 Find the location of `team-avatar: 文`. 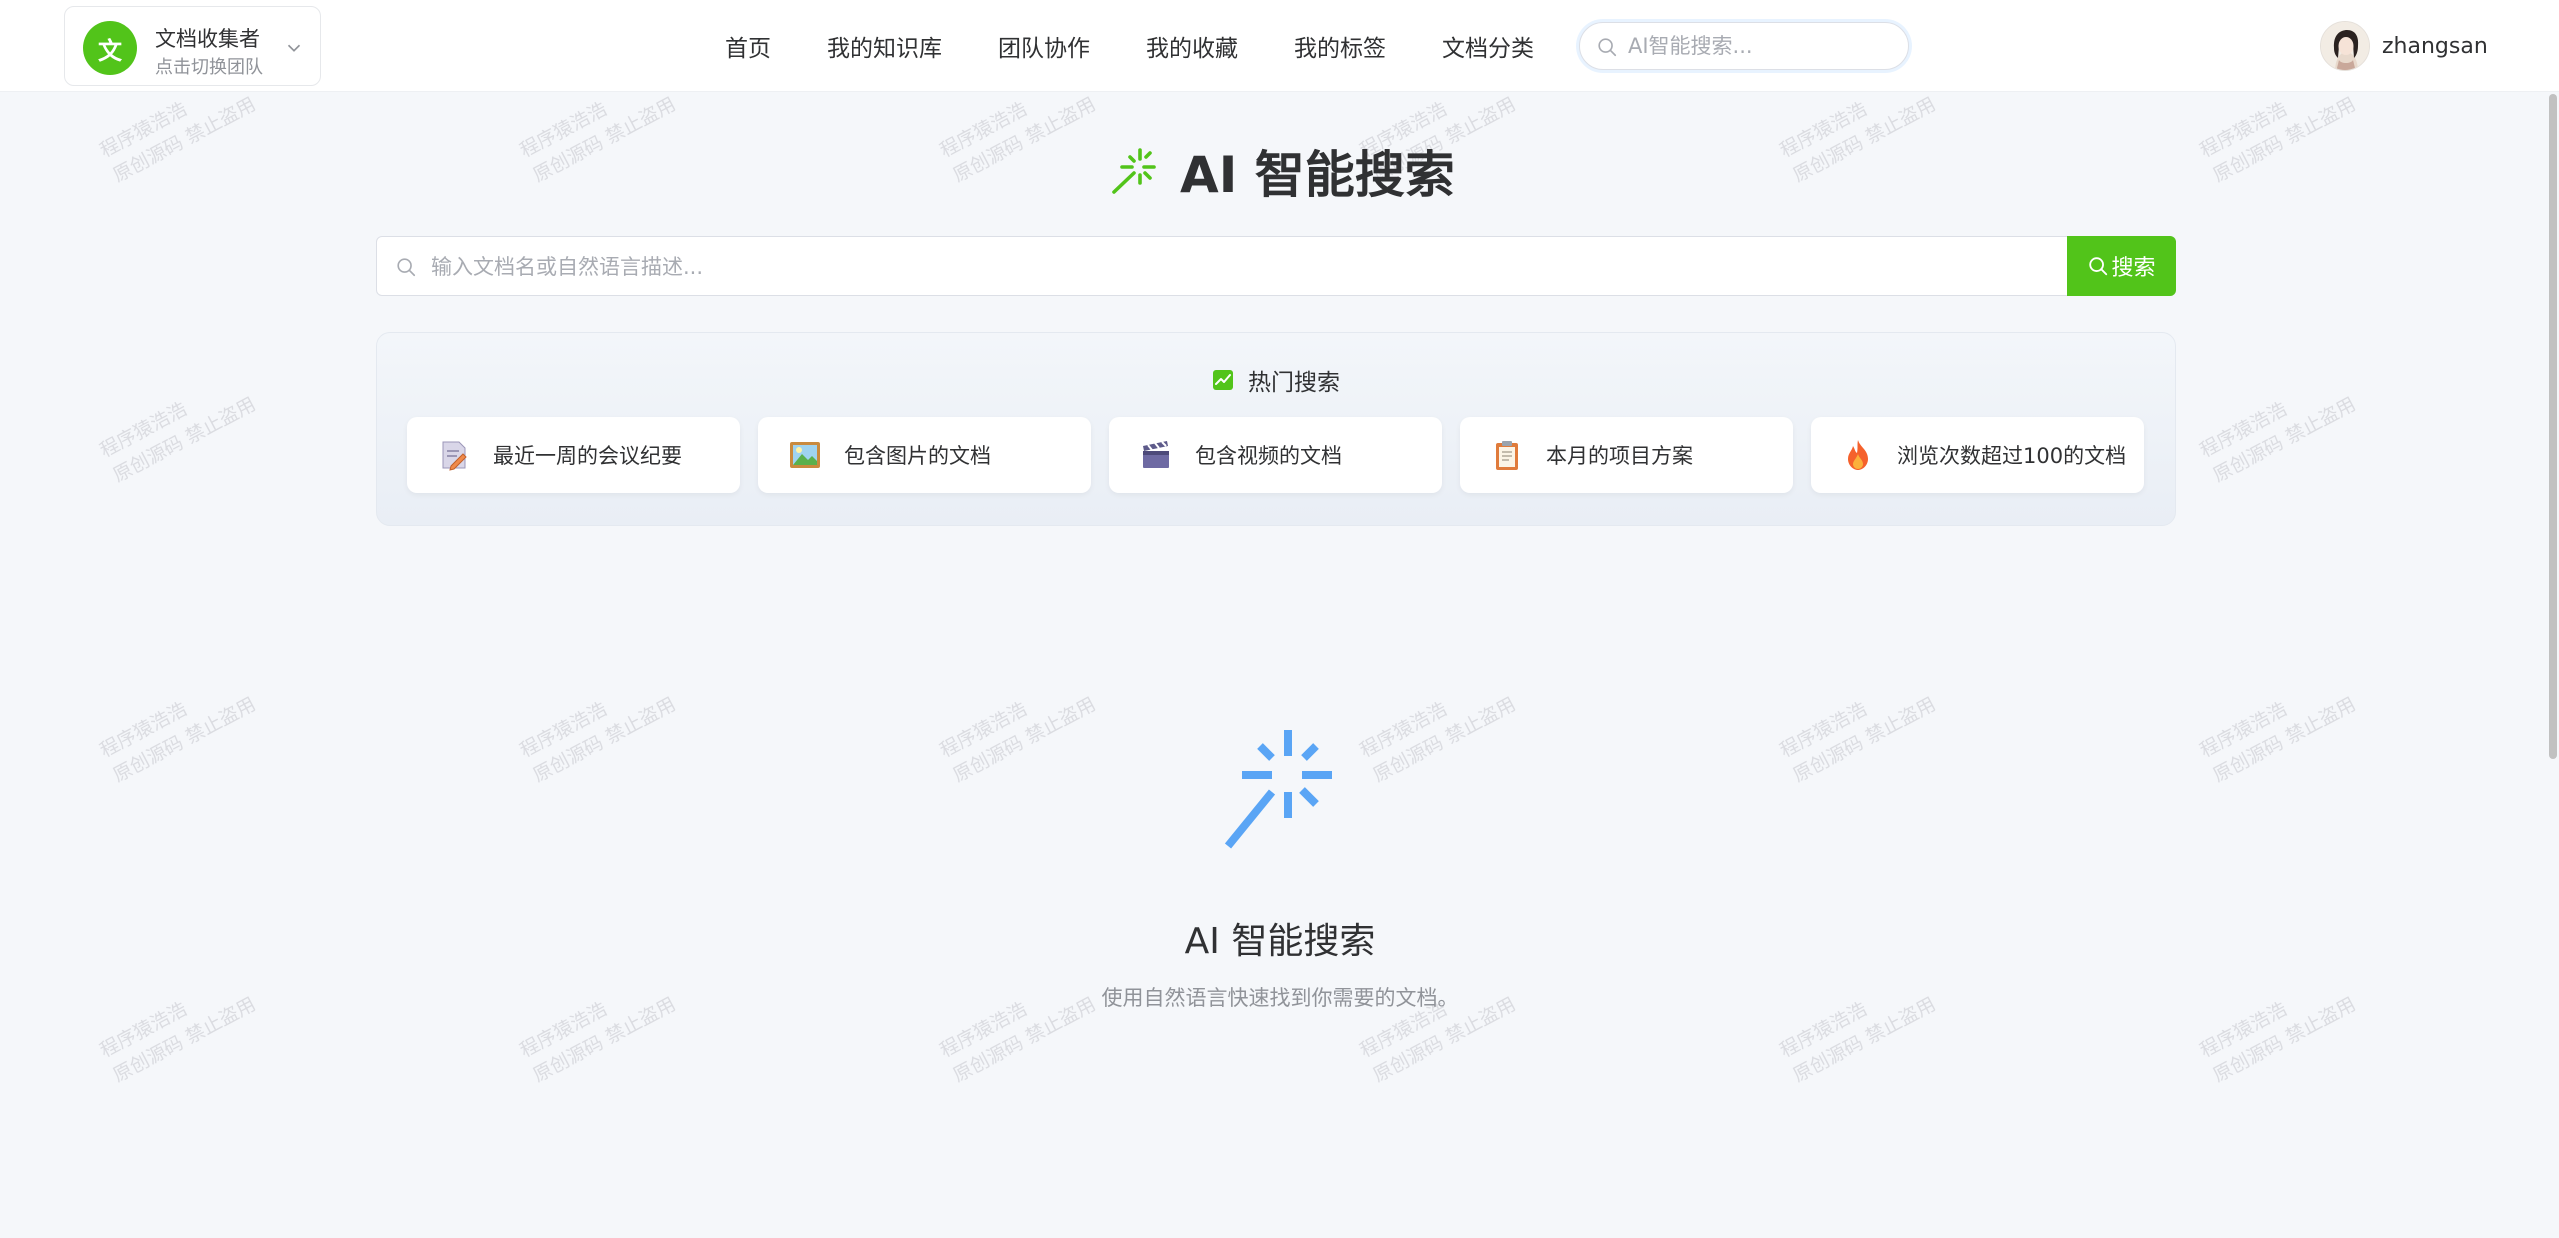

team-avatar: 文 is located at coordinates (110, 48).